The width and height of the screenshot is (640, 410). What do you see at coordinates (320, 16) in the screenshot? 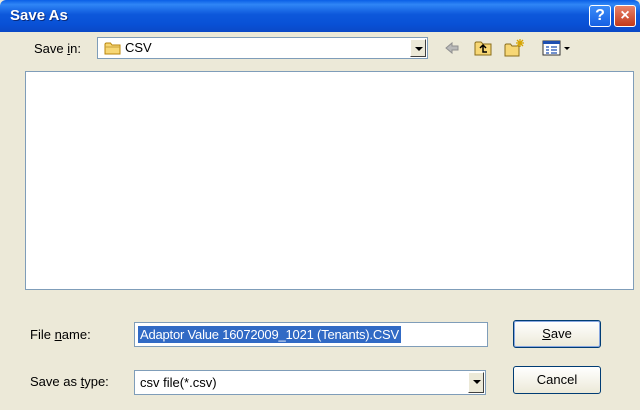
I see `title-bar: Save As ? ×` at bounding box center [320, 16].